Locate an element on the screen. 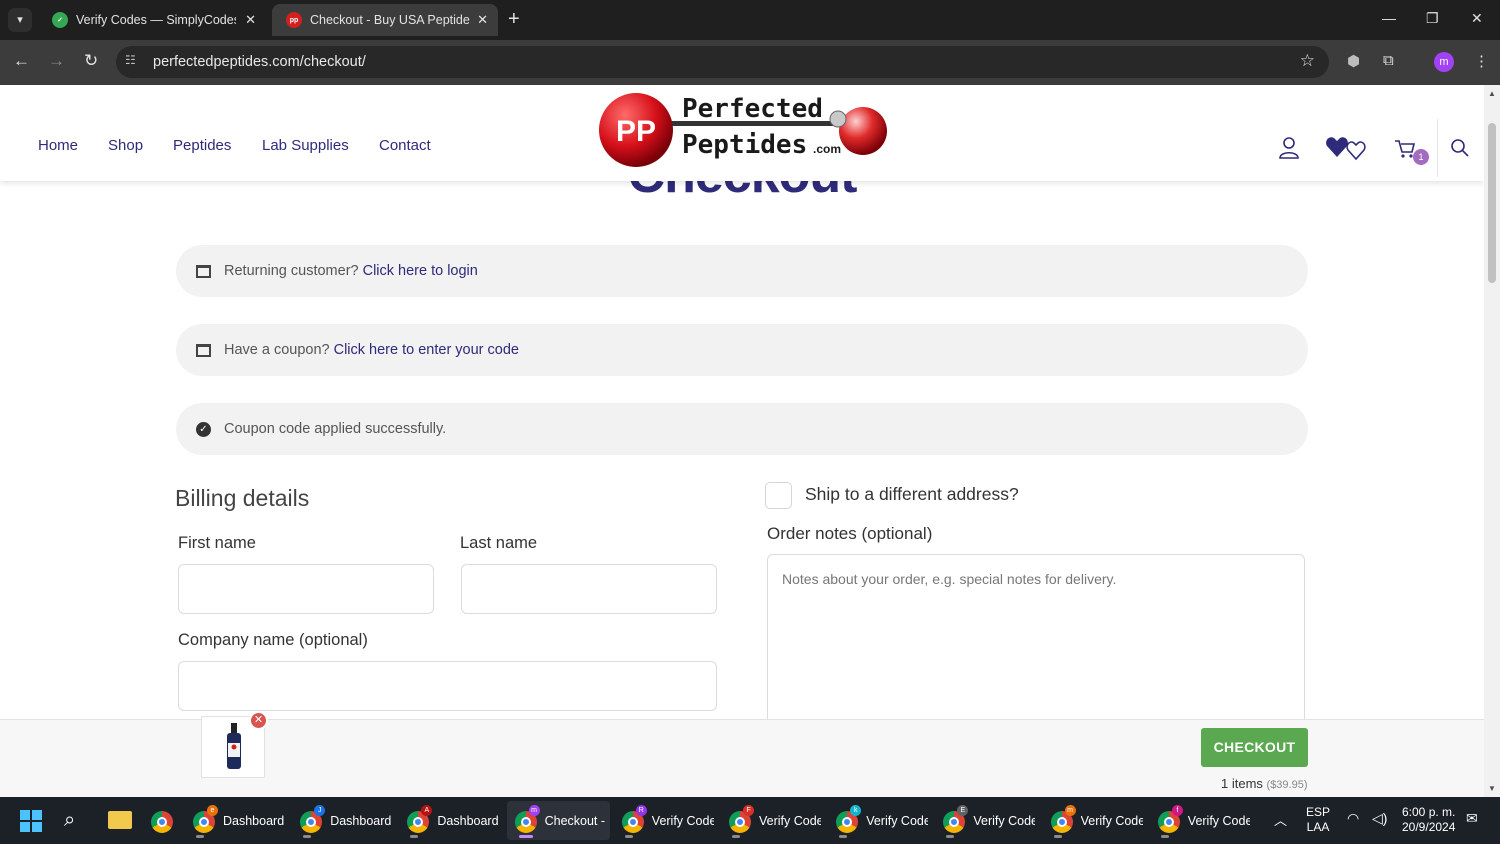 The height and width of the screenshot is (844, 1500). window-icon is located at coordinates (203, 350).